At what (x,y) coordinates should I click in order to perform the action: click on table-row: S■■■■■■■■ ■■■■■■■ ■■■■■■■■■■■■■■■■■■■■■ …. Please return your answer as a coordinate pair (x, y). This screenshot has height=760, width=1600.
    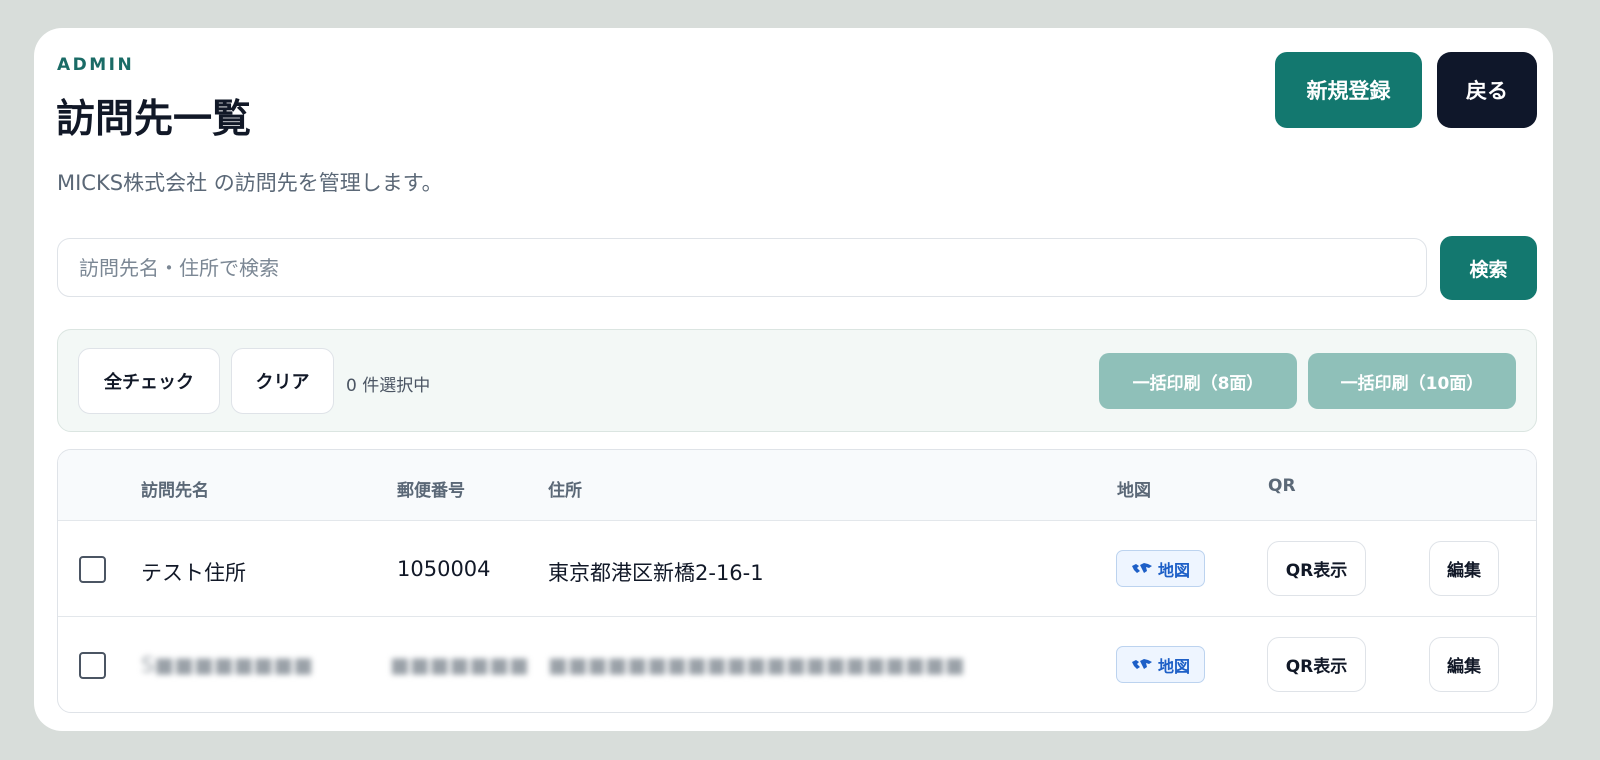
    Looking at the image, I should click on (797, 664).